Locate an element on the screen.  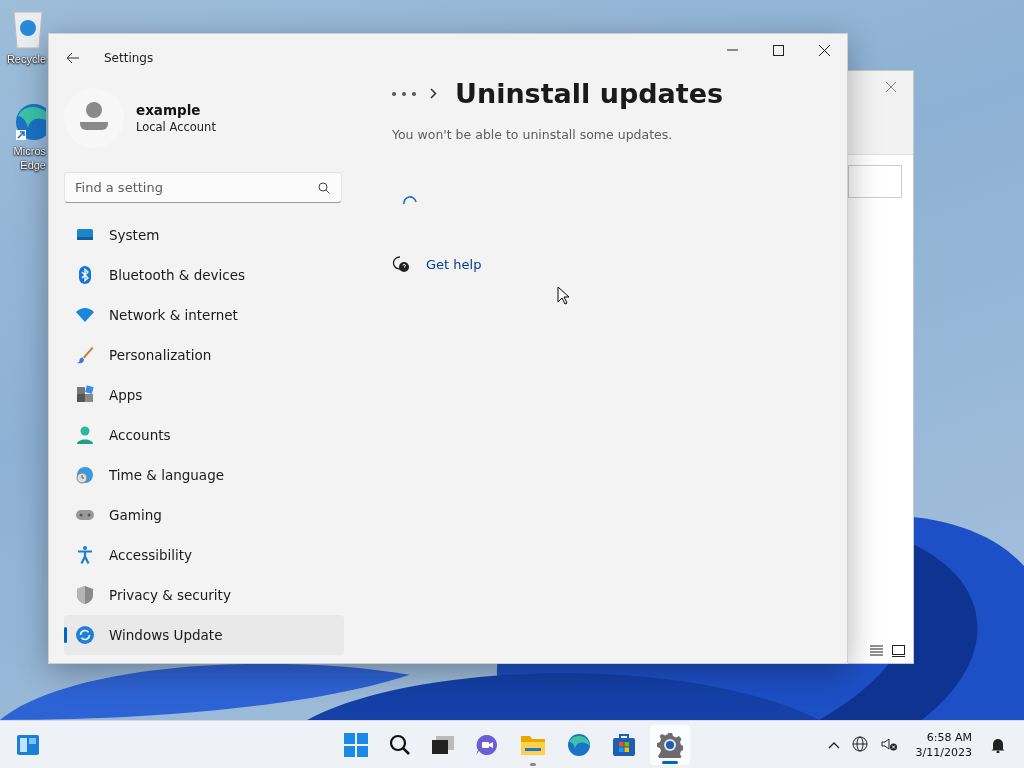
folder-icon is located at coordinates (533, 745).